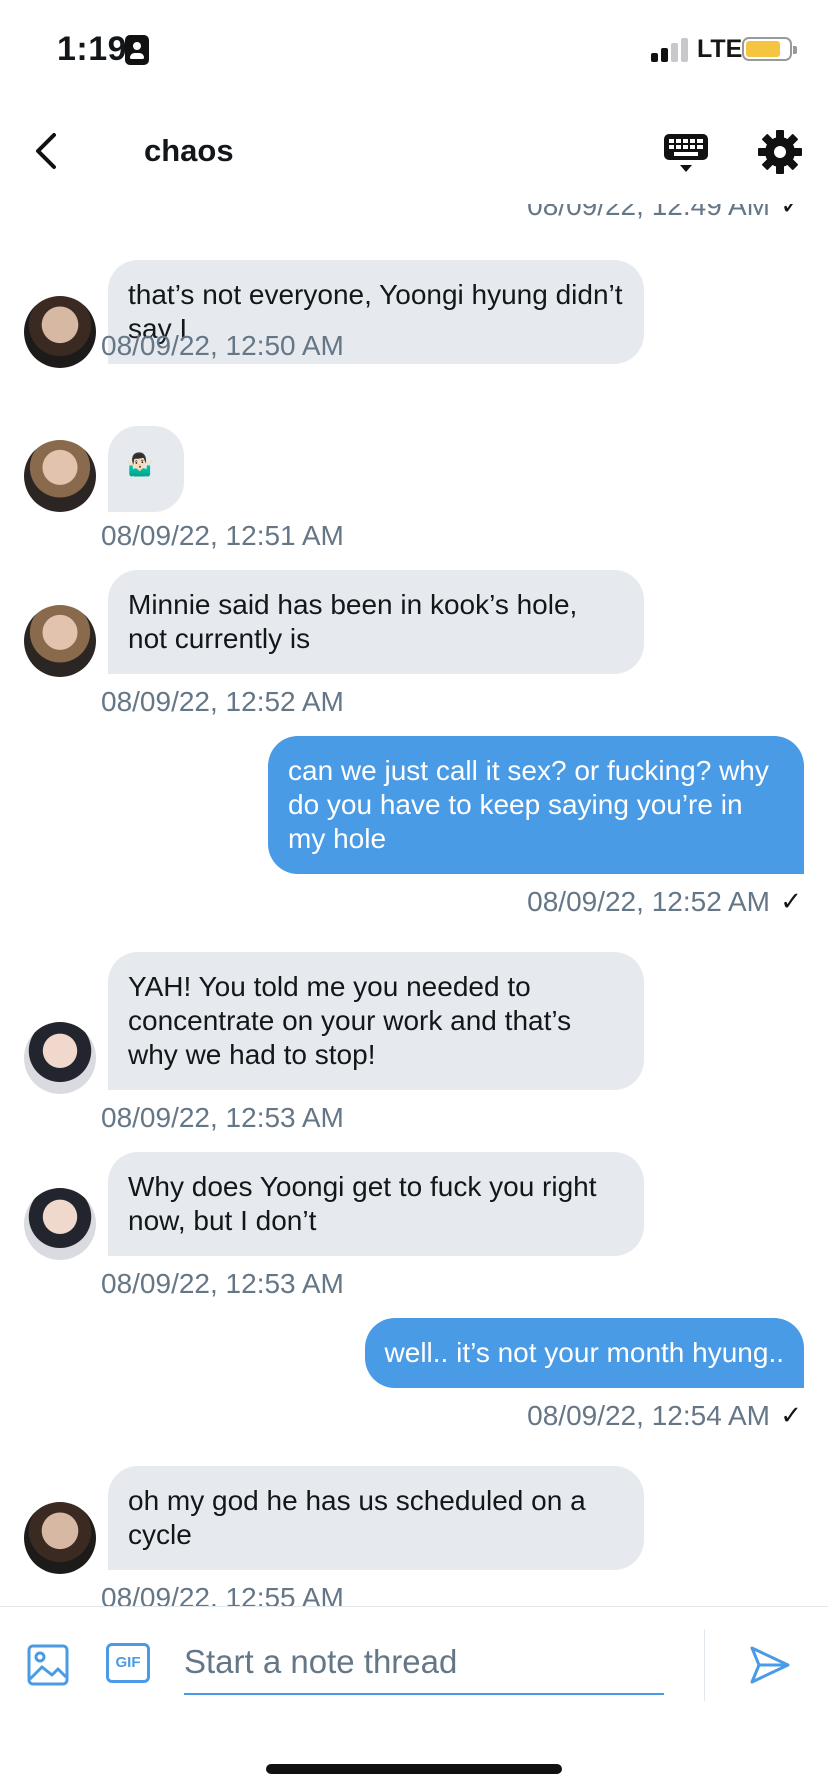 The height and width of the screenshot is (1792, 828). I want to click on contact-card-icon, so click(137, 50).